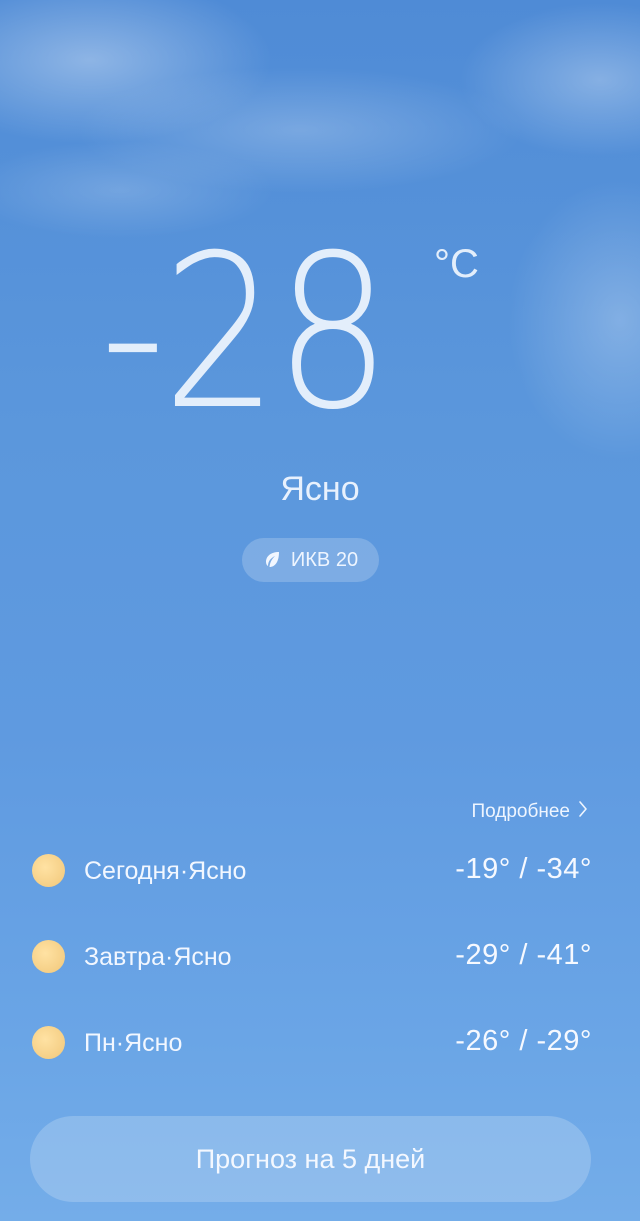 The image size is (640, 1221). What do you see at coordinates (133, 1043) in the screenshot?
I see `forecast-day-label: Пн·Ясно` at bounding box center [133, 1043].